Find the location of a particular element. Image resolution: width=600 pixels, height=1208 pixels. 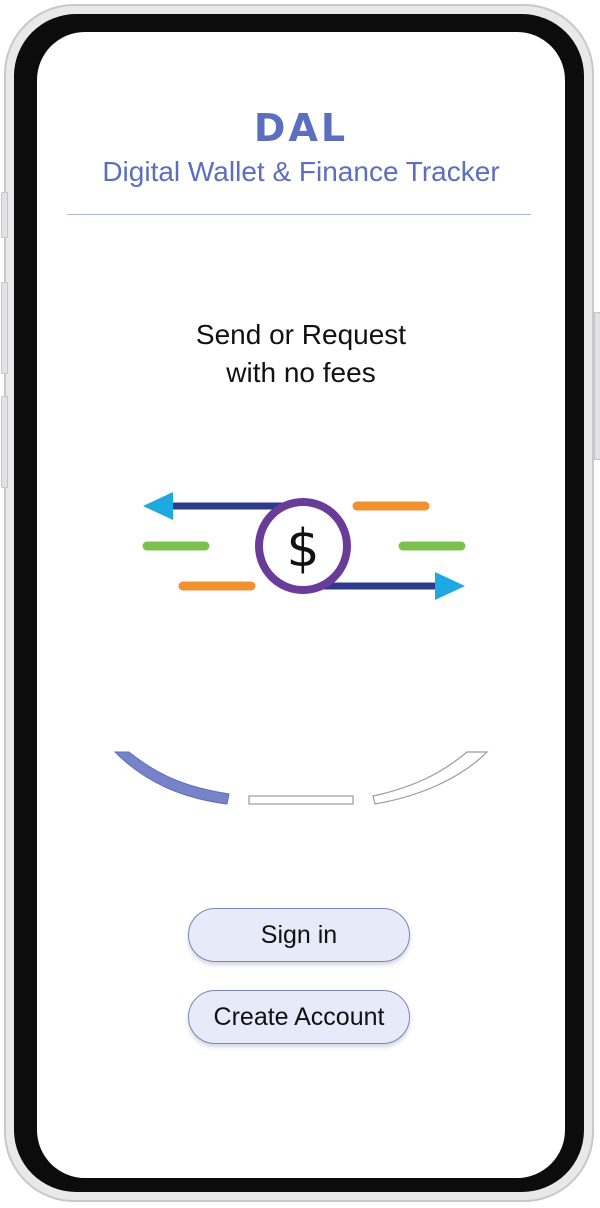

app-logo: DAL is located at coordinates (301, 128).